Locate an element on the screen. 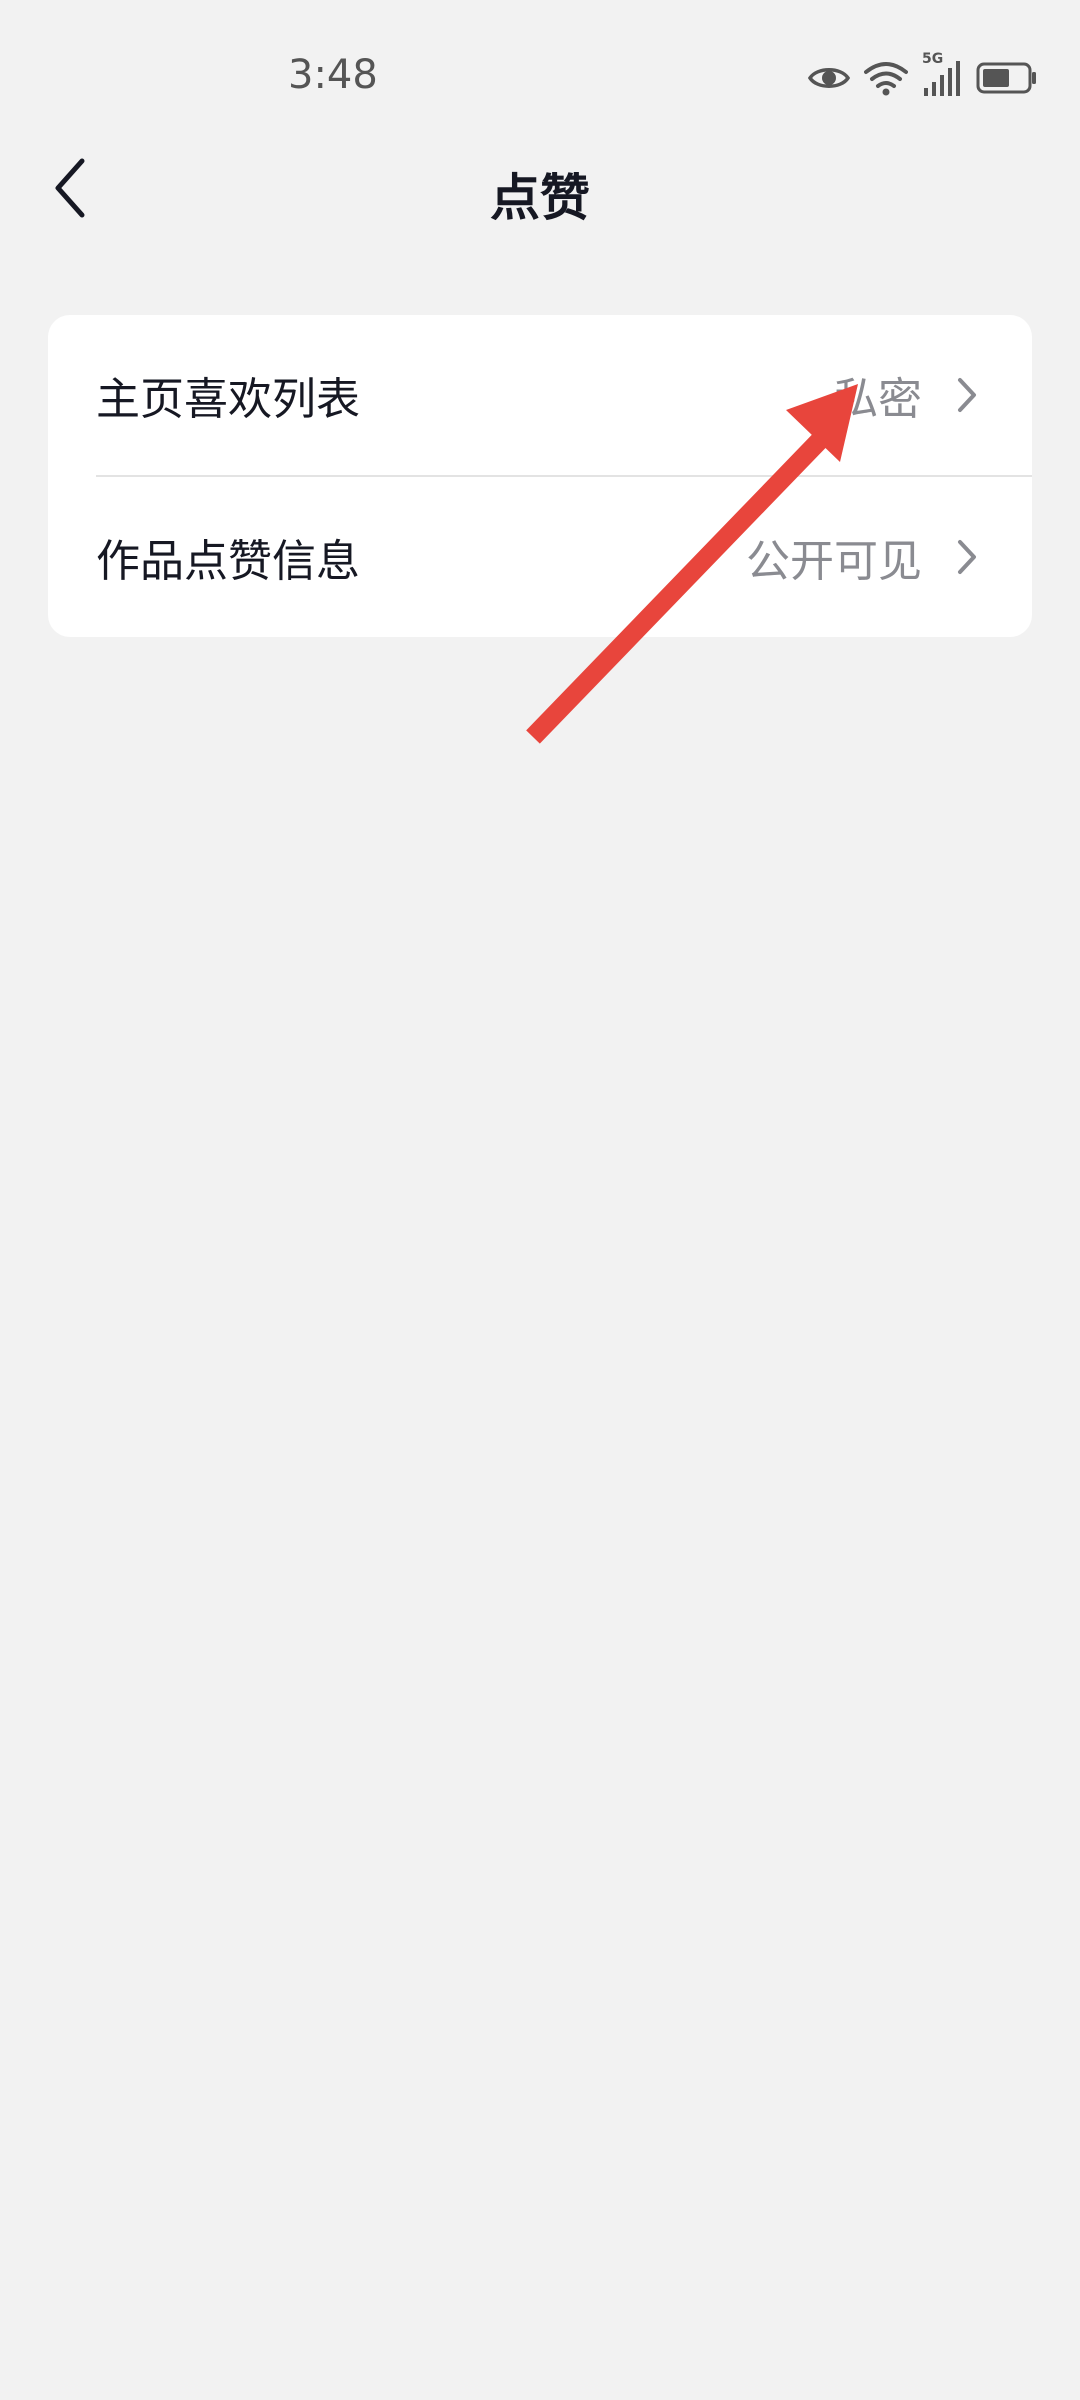  status-time: 3:48 is located at coordinates (333, 75).